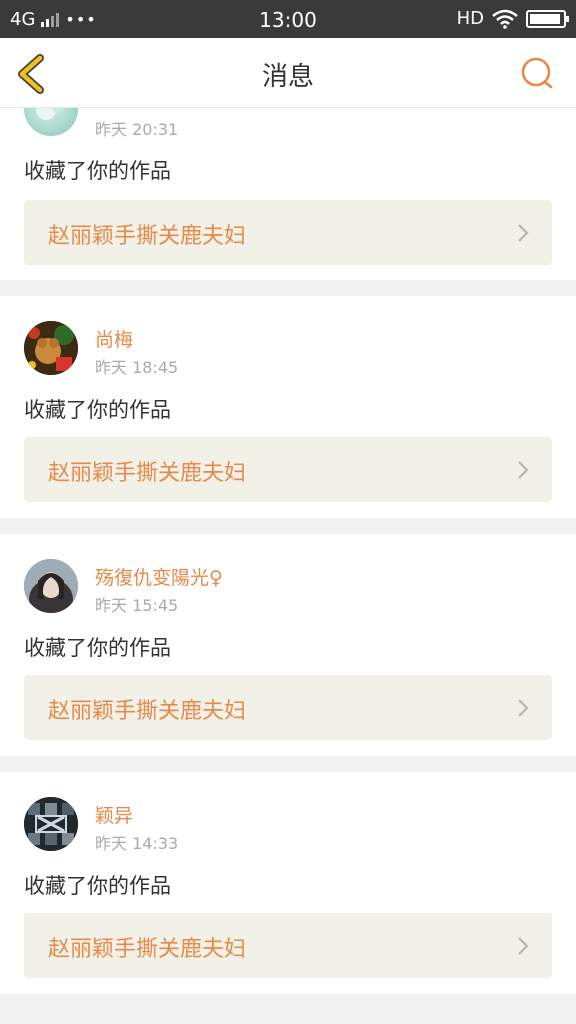 The image size is (576, 1024). I want to click on user-name: 尚梅, so click(114, 338).